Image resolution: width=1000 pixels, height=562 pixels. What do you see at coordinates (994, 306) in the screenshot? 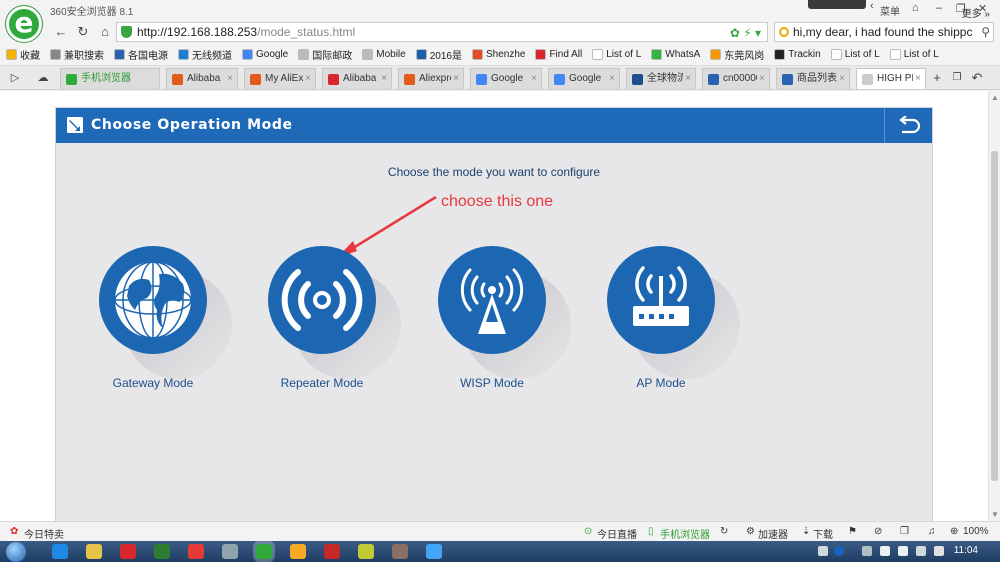
I see `page-scrollbar: ▲ ▼` at bounding box center [994, 306].